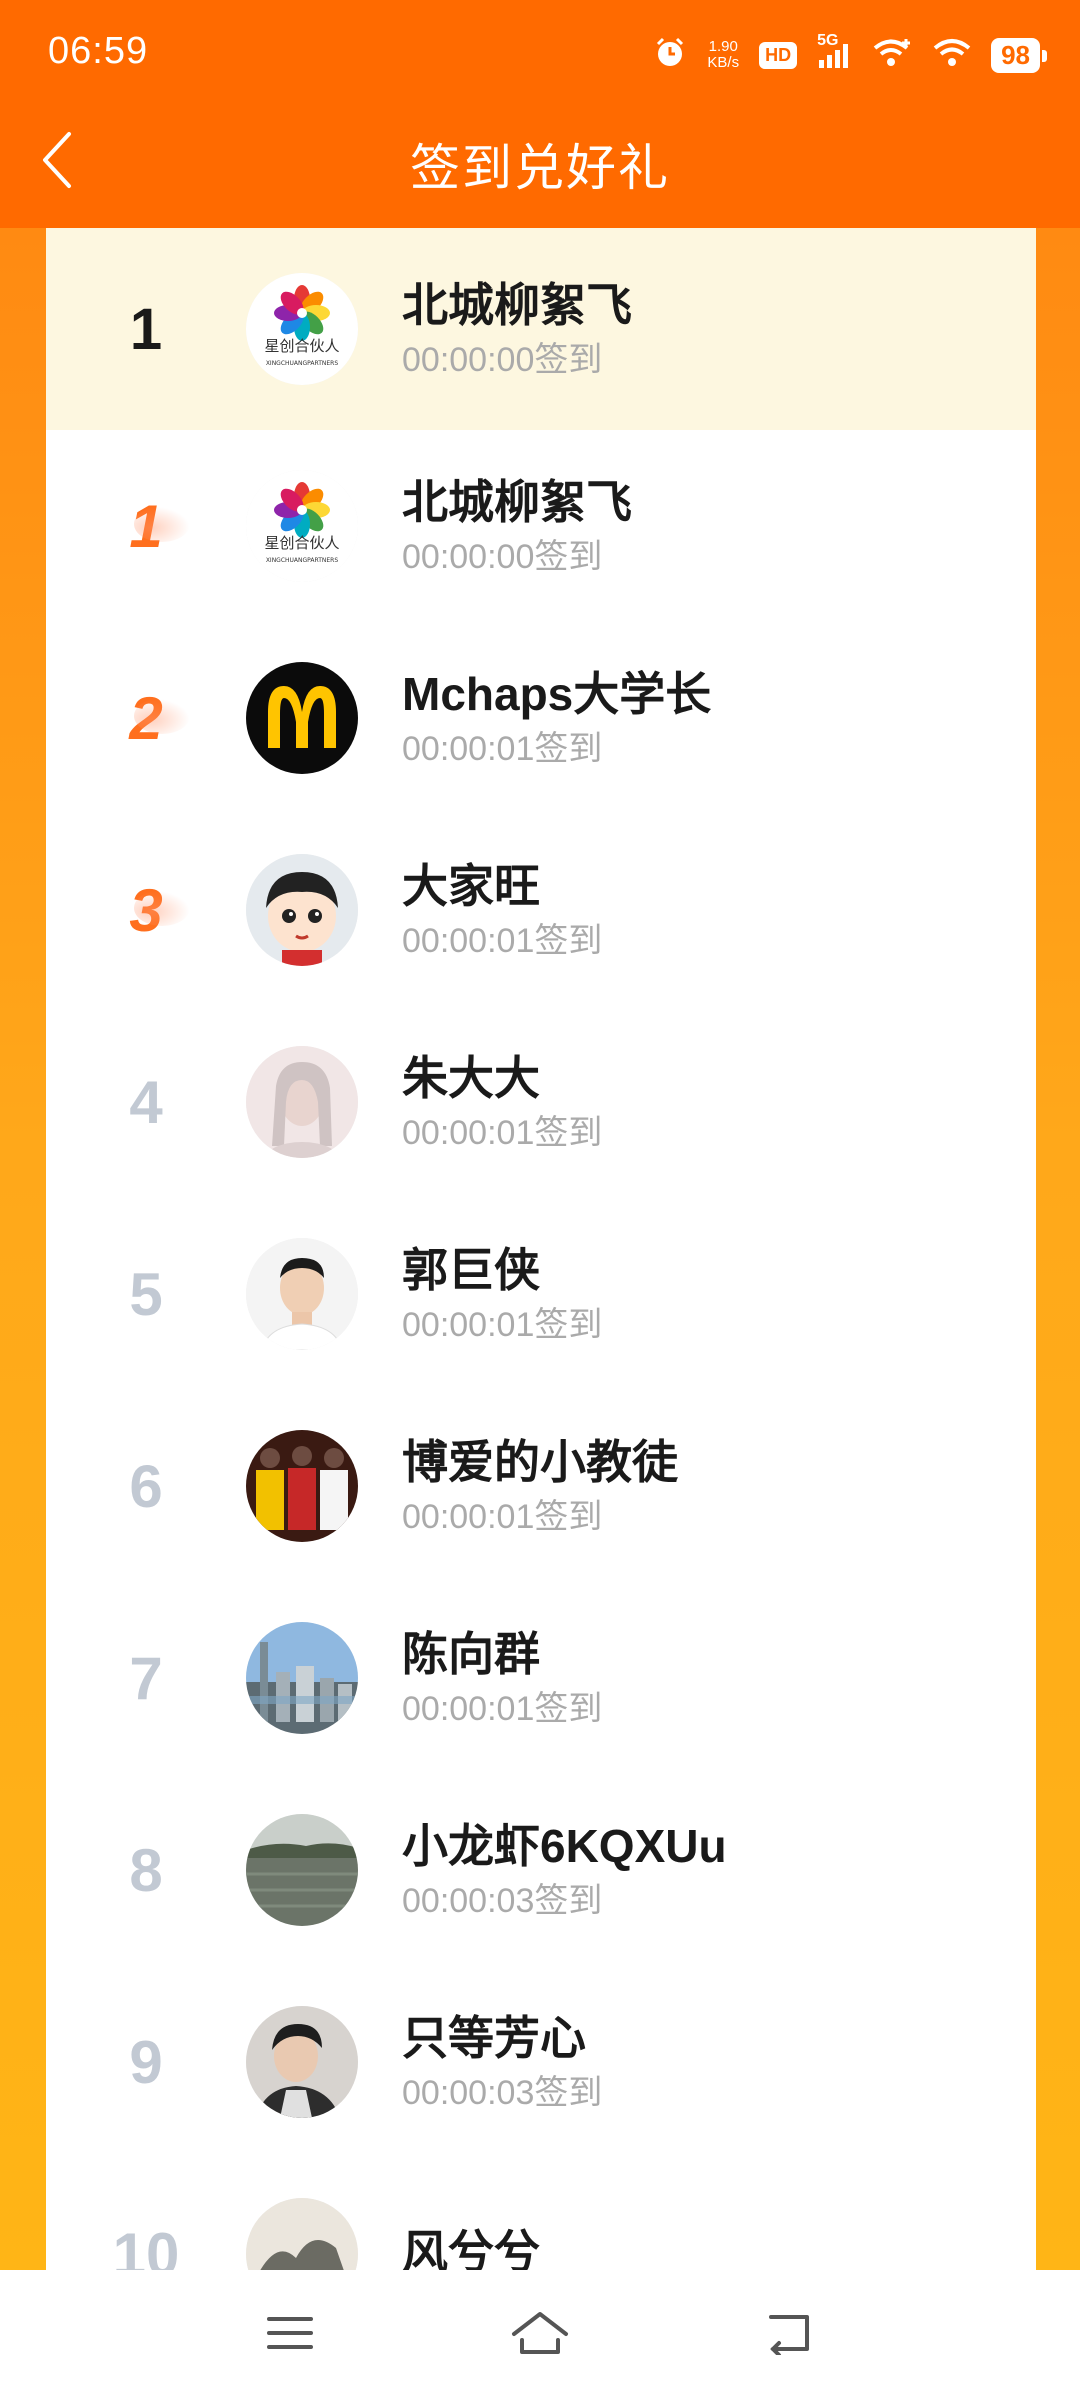 The width and height of the screenshot is (1080, 2400). Describe the element at coordinates (1019, 55) in the screenshot. I see `battery-icon: 98` at that location.